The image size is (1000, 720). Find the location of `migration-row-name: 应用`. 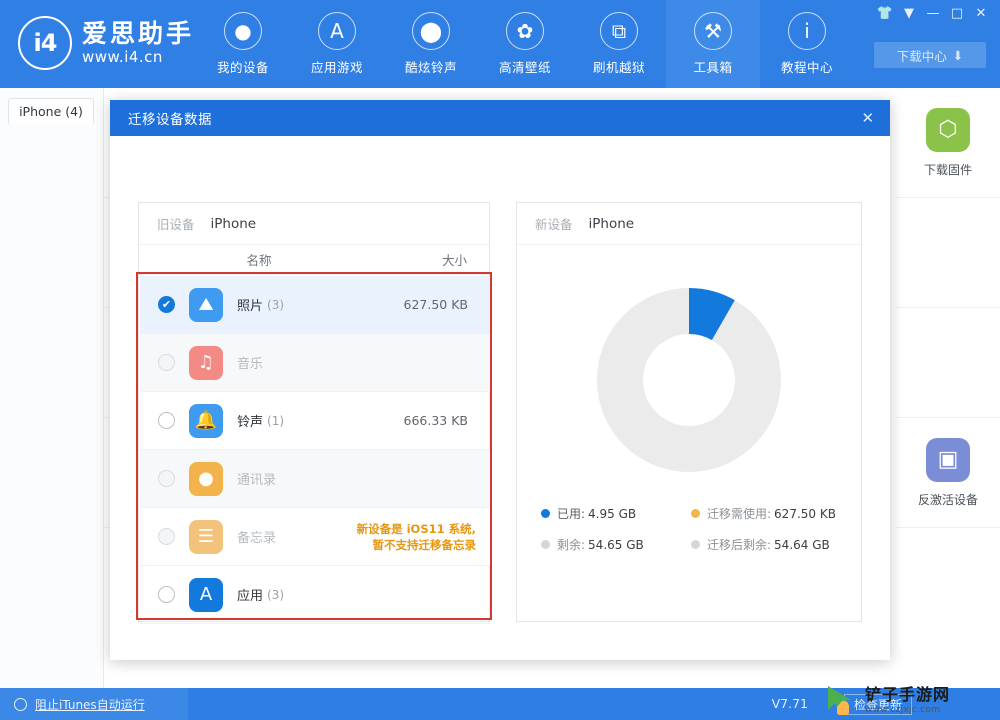

migration-row-name: 应用 is located at coordinates (250, 596).